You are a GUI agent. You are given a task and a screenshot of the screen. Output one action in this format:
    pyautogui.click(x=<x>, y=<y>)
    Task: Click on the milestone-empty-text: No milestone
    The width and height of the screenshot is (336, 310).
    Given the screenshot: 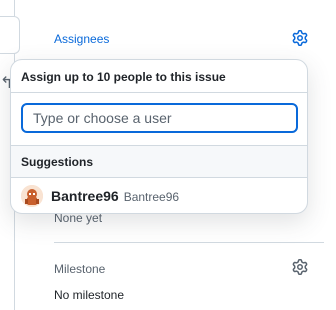 What is the action you would take?
    pyautogui.click(x=89, y=295)
    